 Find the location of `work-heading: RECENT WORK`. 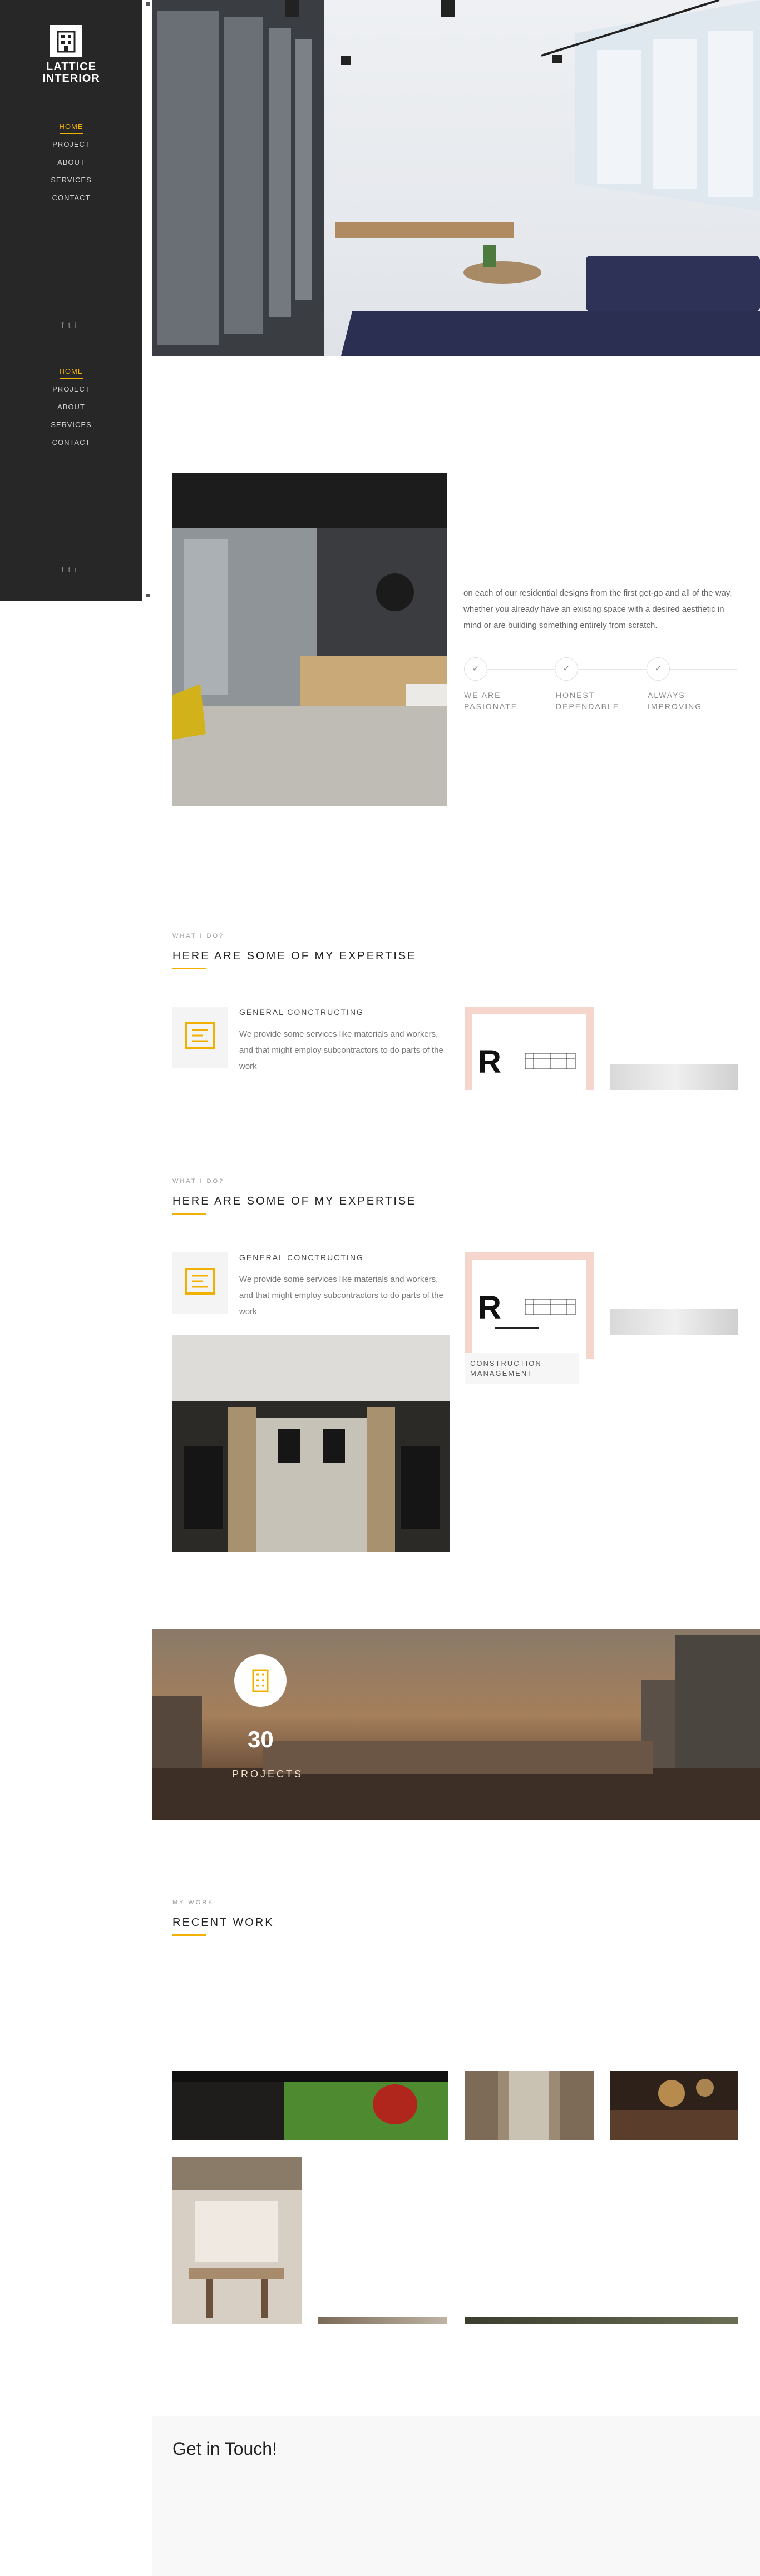

work-heading: RECENT WORK is located at coordinates (223, 1922).